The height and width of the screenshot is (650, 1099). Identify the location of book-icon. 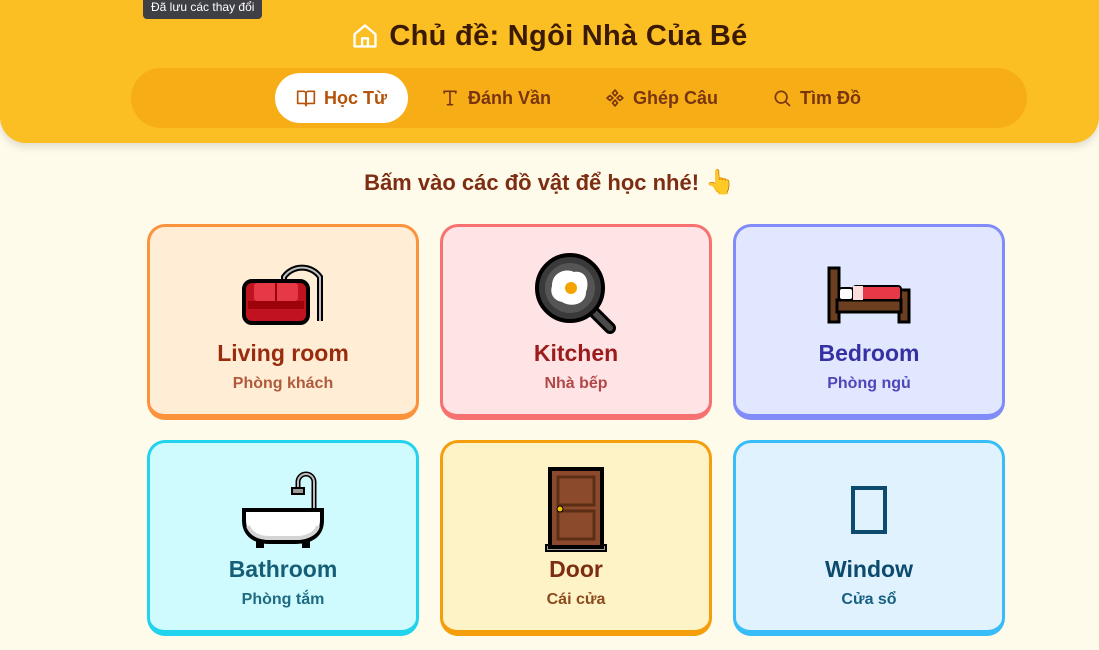
(306, 98).